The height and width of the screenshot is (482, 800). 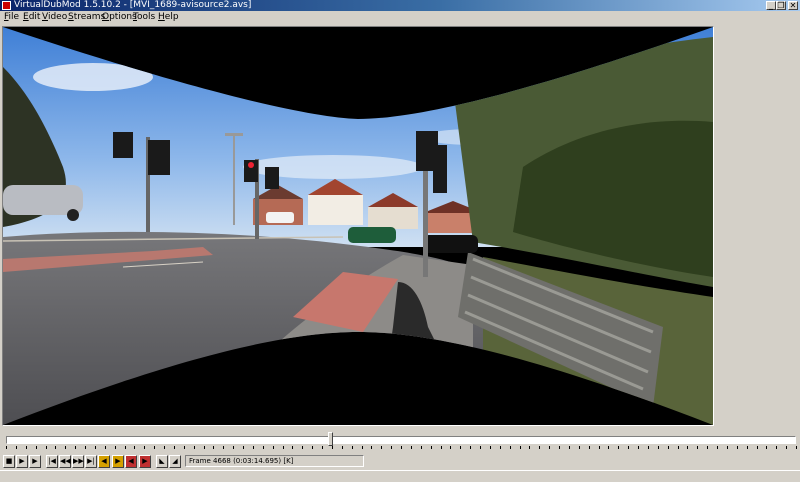 I want to click on stop-button: ■, so click(x=9, y=461).